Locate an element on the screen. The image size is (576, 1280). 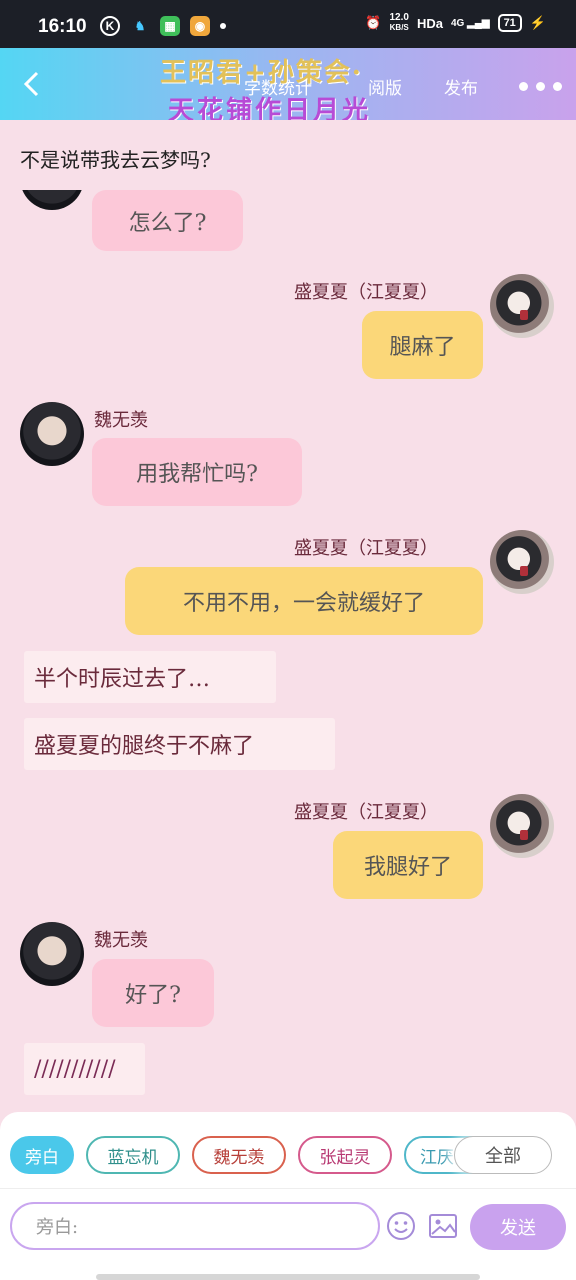
image-icon is located at coordinates (443, 1226).